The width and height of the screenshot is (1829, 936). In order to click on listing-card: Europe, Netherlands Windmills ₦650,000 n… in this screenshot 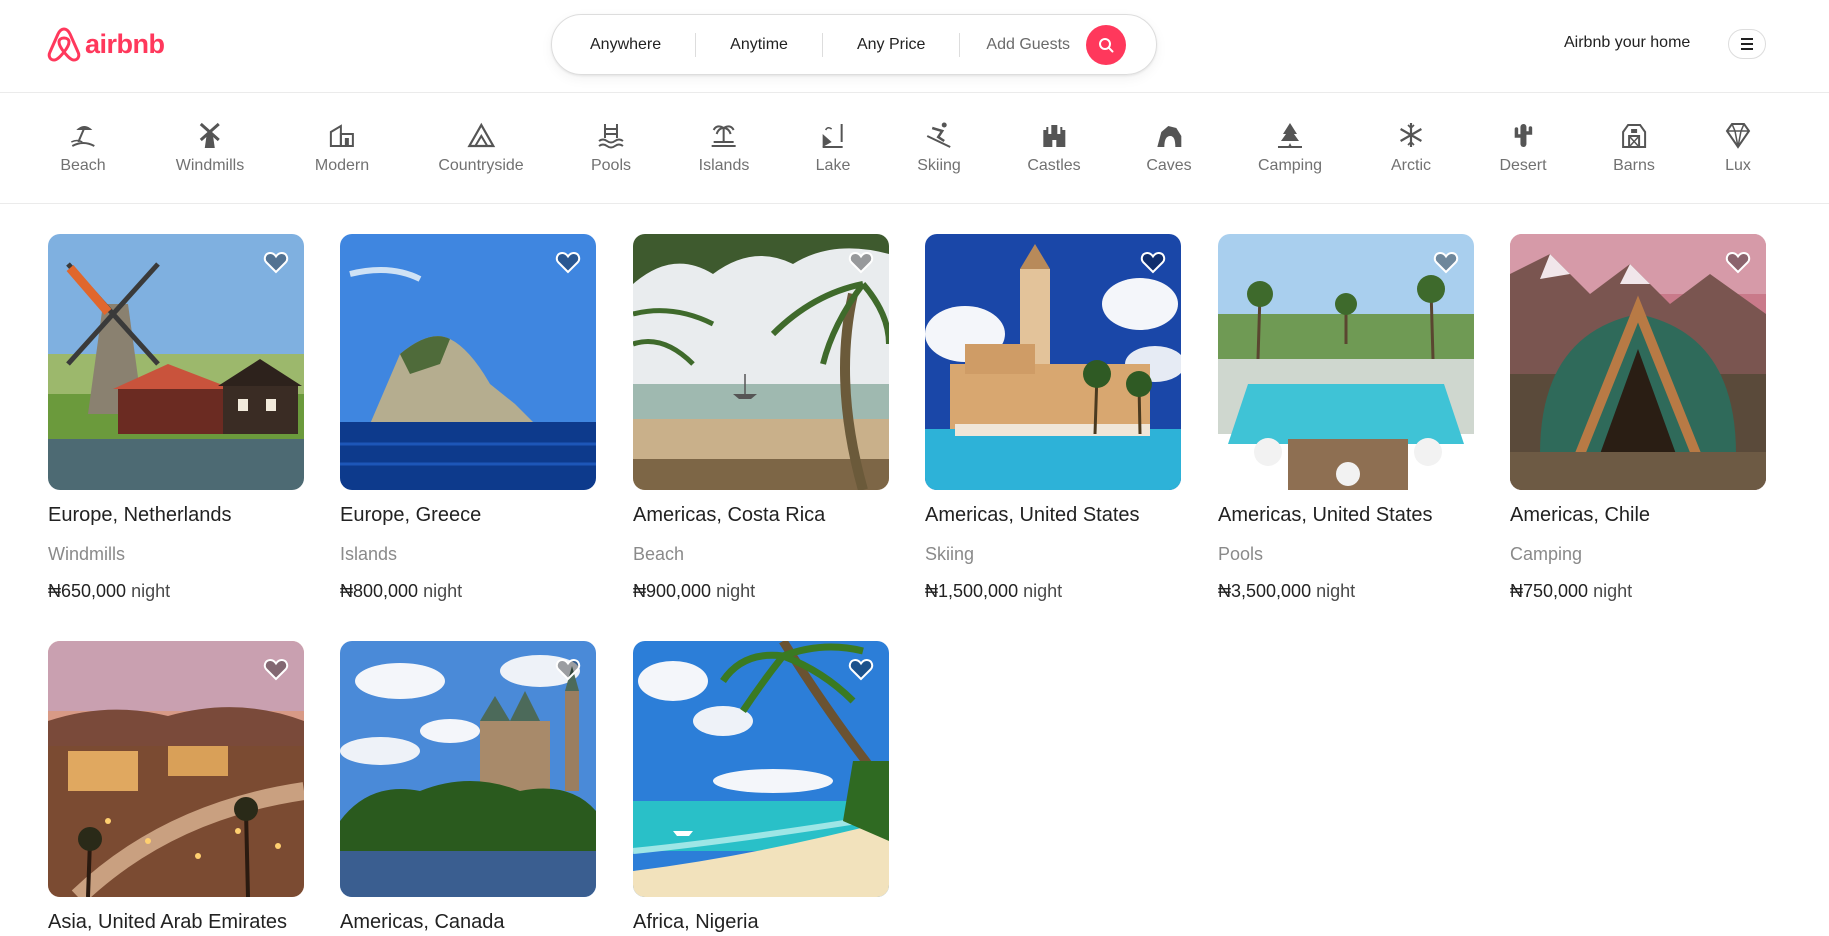, I will do `click(176, 418)`.